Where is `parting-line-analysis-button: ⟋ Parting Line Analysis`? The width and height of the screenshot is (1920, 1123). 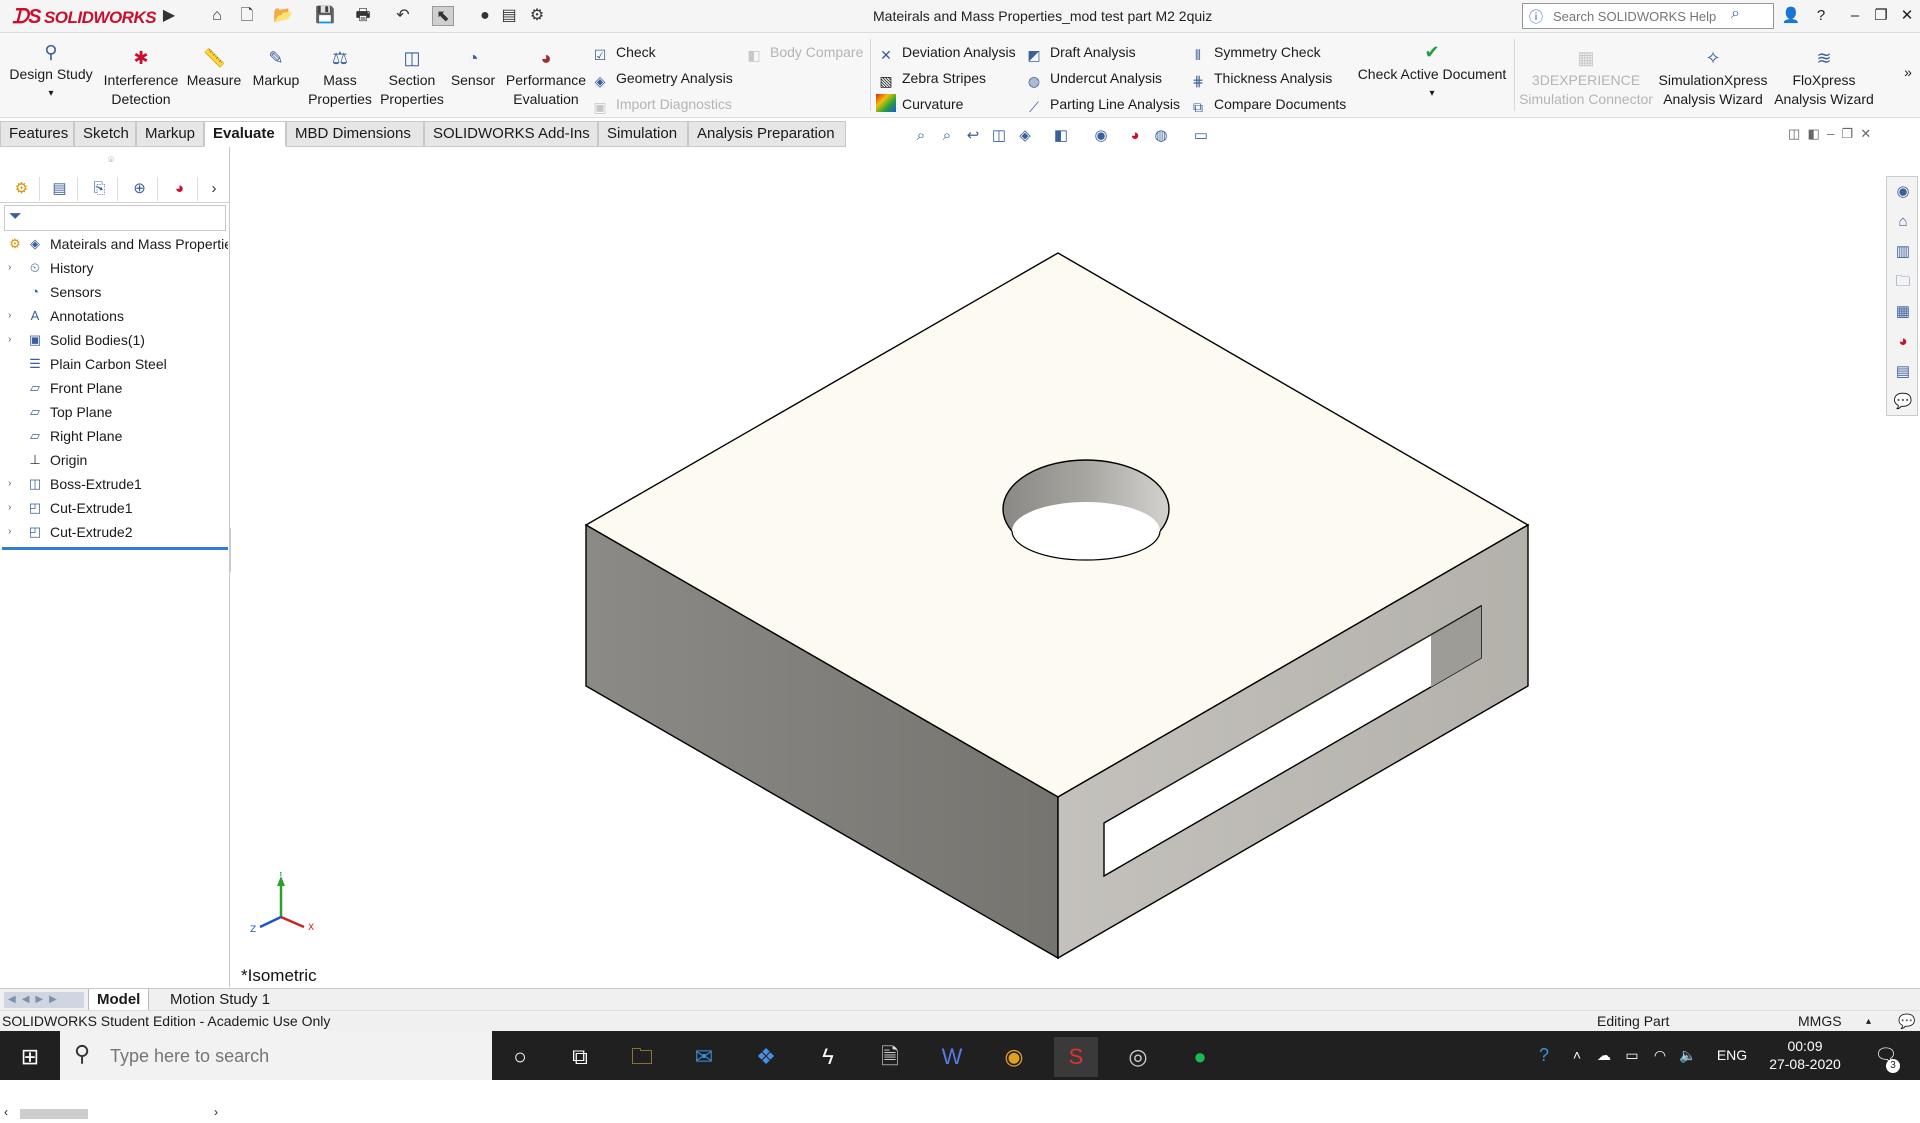 parting-line-analysis-button: ⟋ Parting Line Analysis is located at coordinates (1102, 104).